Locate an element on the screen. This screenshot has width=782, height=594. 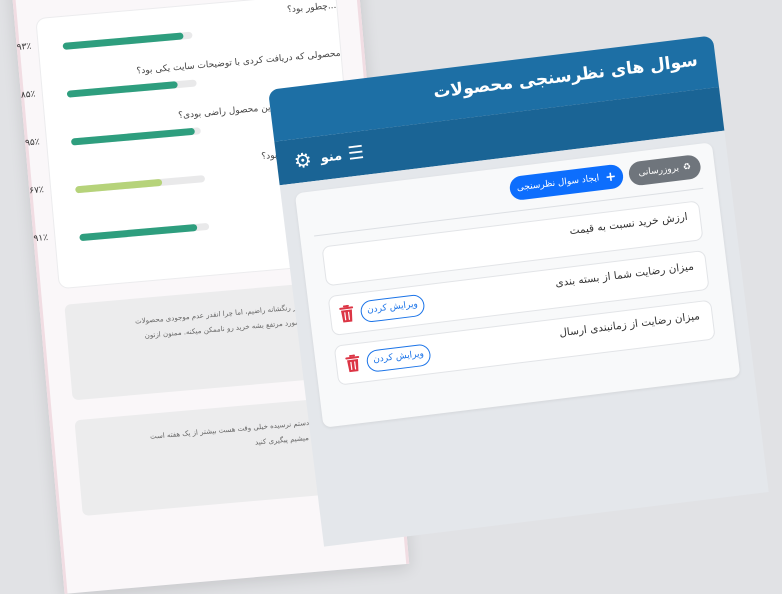
result-percent: ۸۵٪ is located at coordinates (28, 95).